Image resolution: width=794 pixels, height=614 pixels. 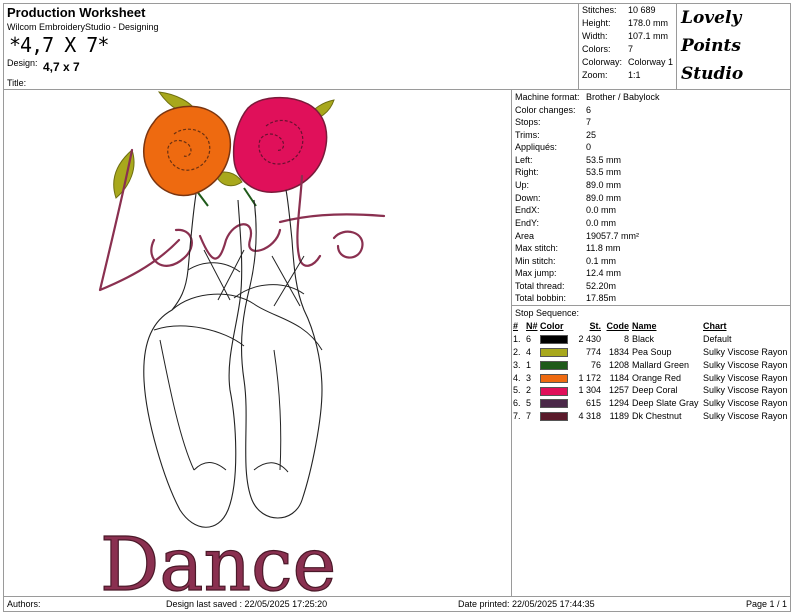 What do you see at coordinates (536, 147) in the screenshot?
I see `detail-label: Appliqués:` at bounding box center [536, 147].